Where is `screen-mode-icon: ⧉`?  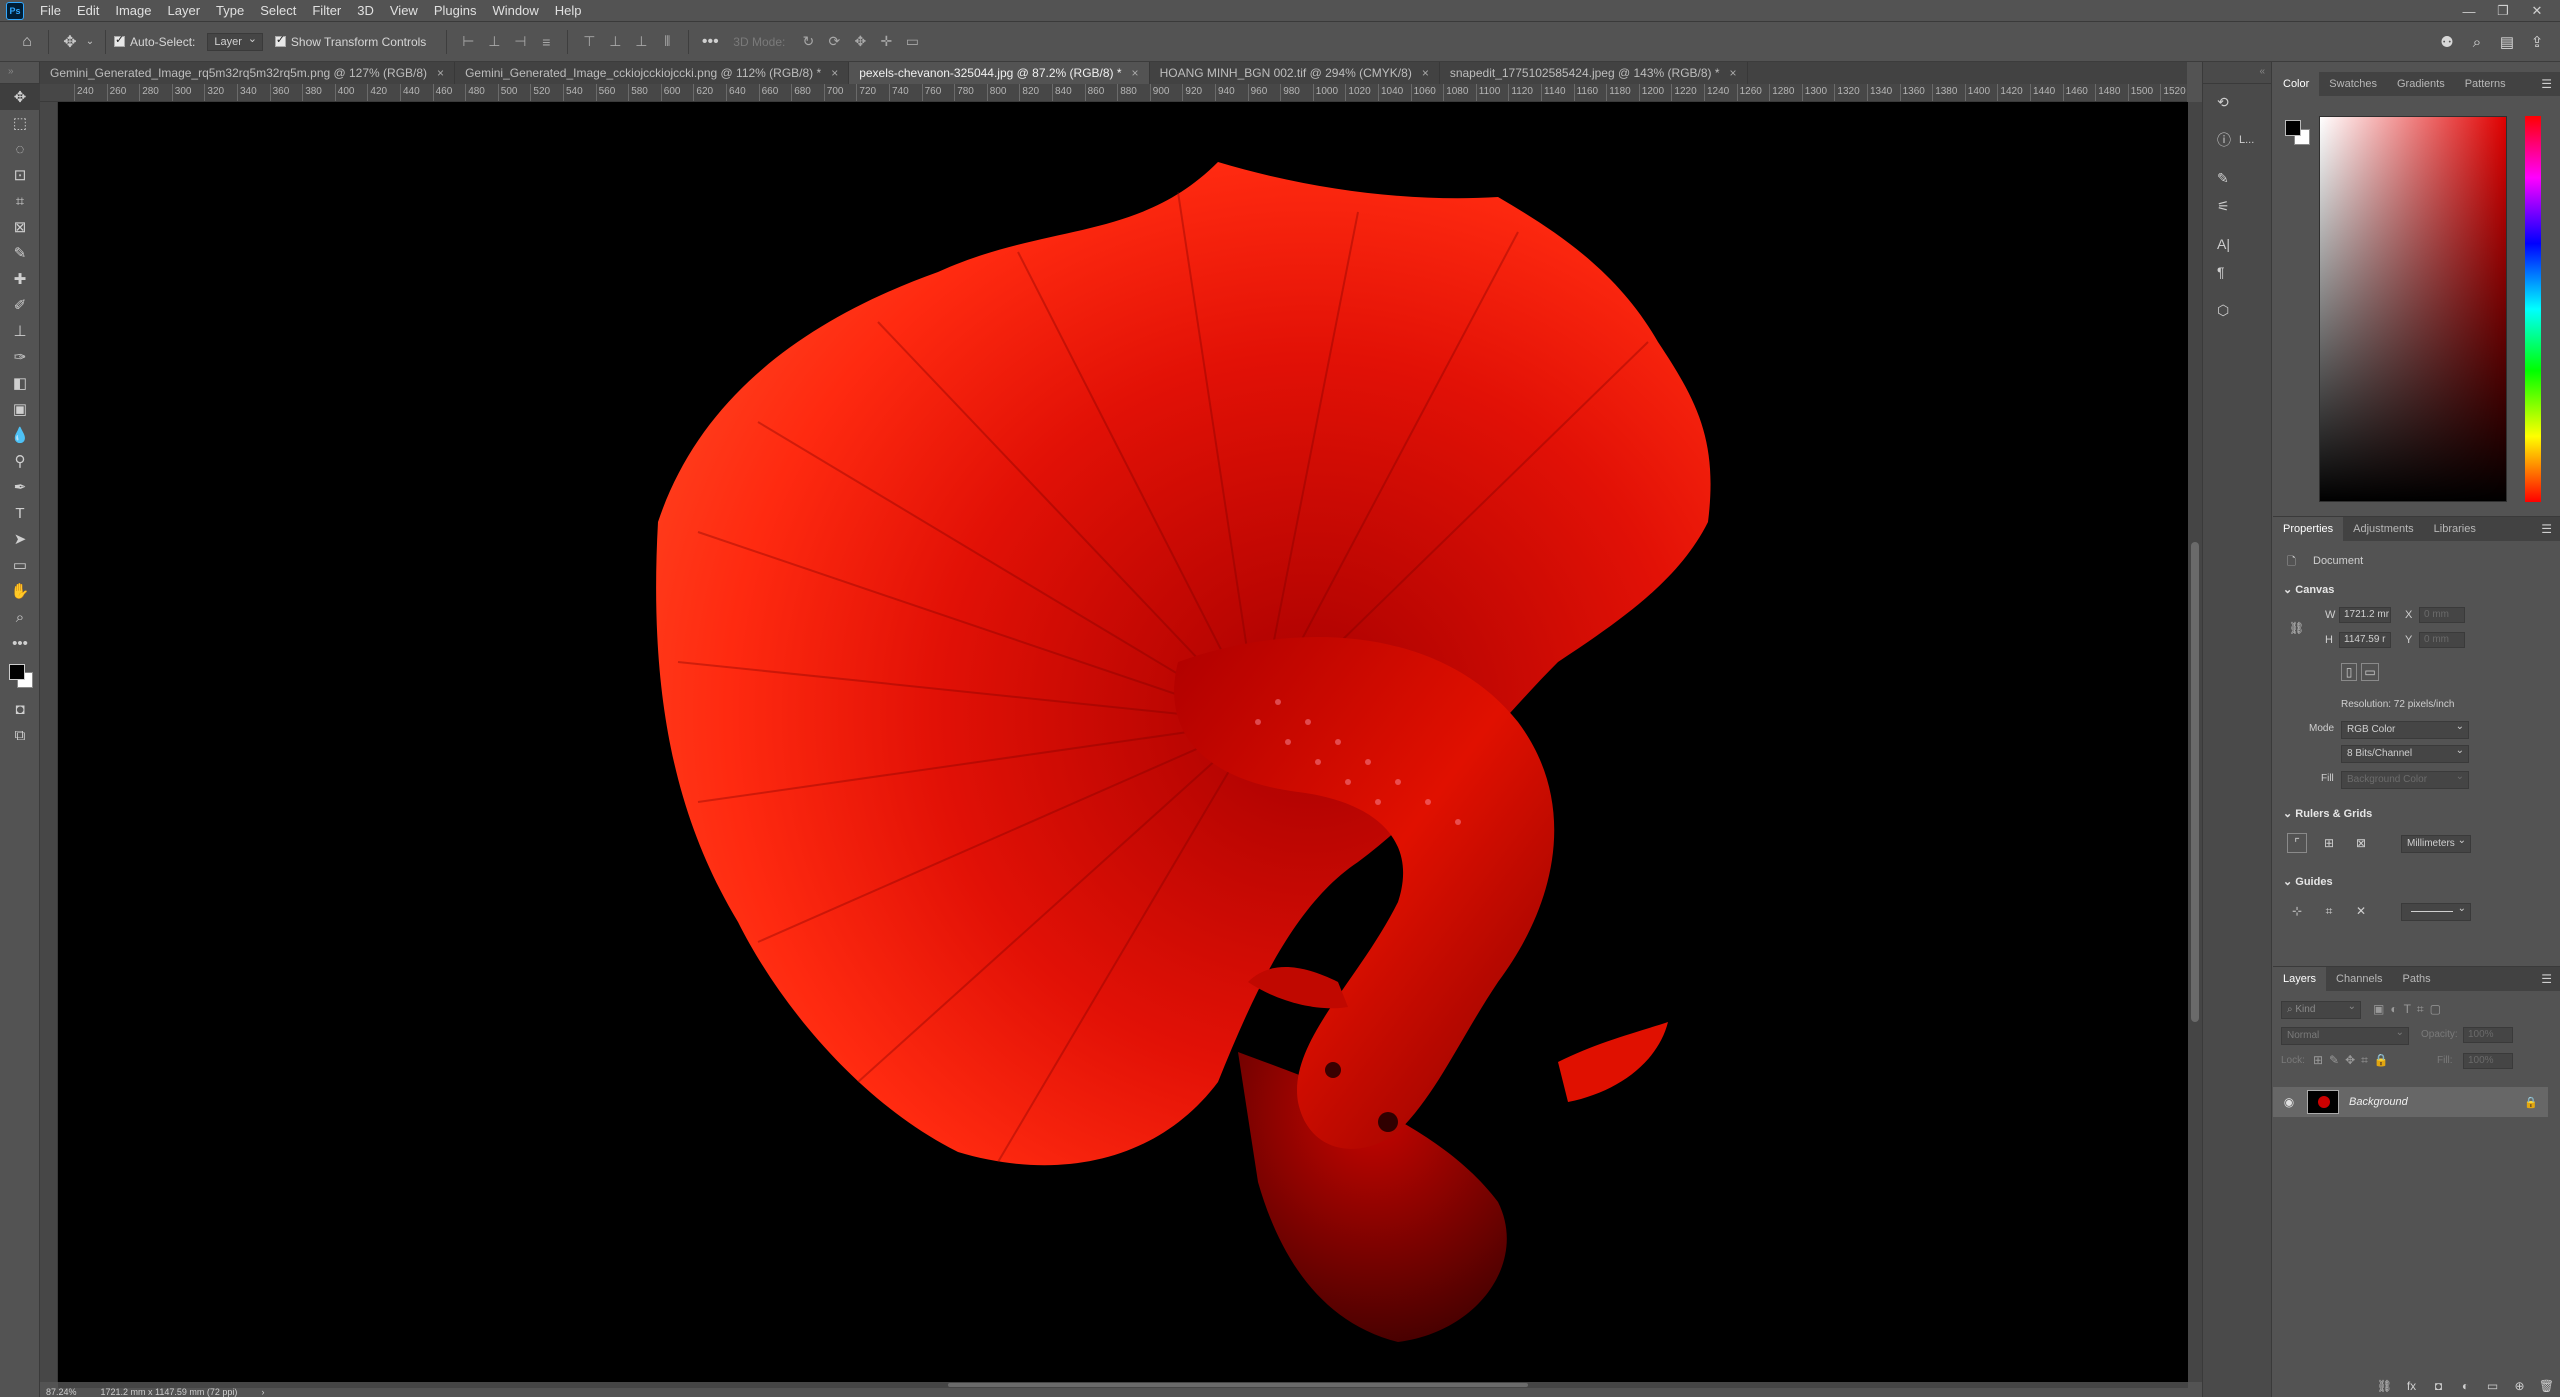
screen-mode-icon: ⧉ is located at coordinates (20, 735).